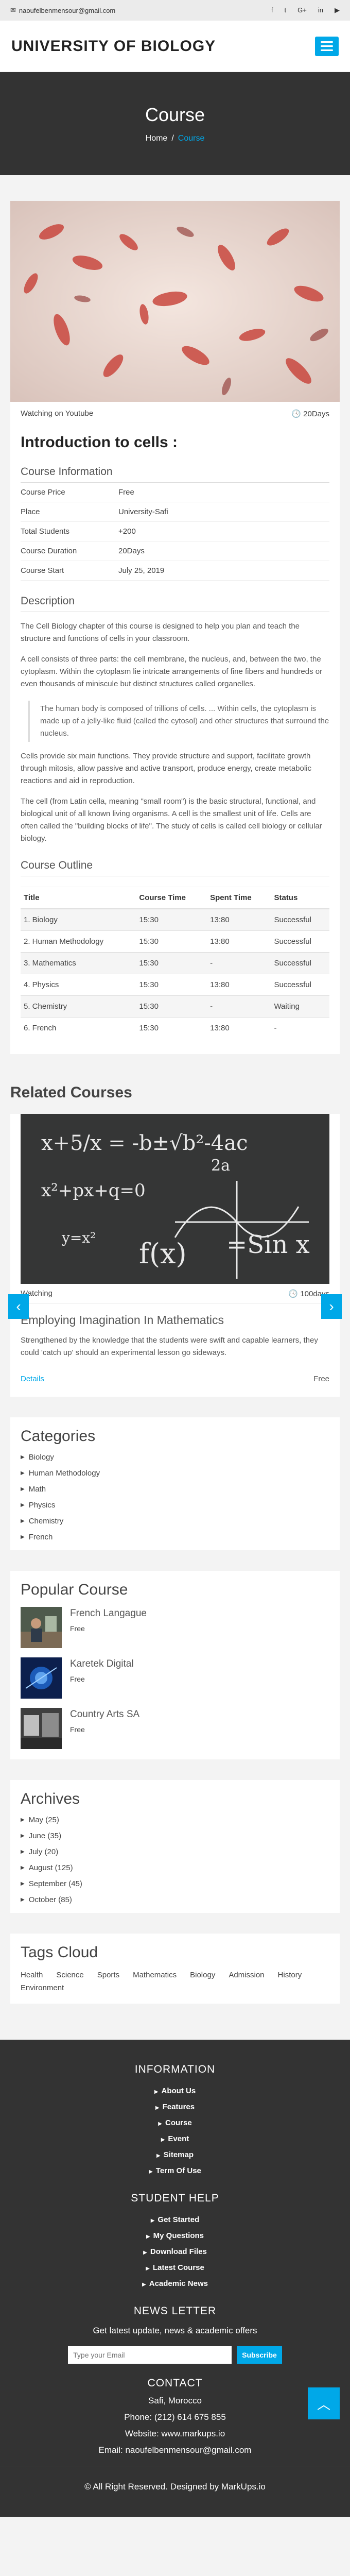 Image resolution: width=350 pixels, height=2576 pixels. What do you see at coordinates (246, 1975) in the screenshot?
I see `tag-link: Admission` at bounding box center [246, 1975].